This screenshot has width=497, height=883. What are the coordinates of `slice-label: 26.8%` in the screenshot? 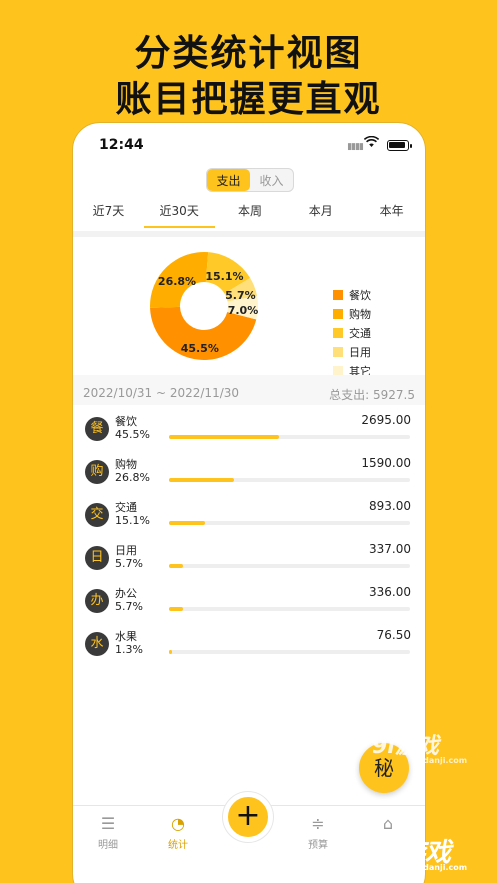 It's located at (177, 281).